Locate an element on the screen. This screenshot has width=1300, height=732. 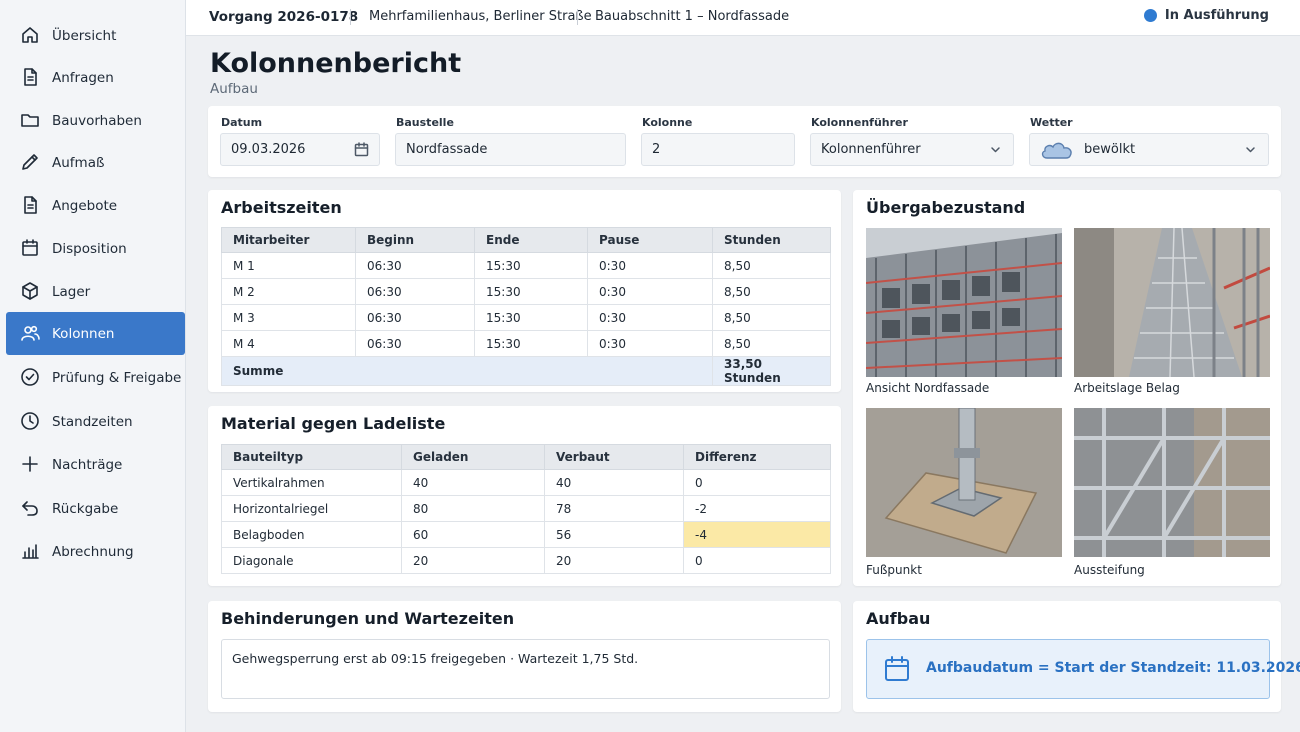
table-cell: 40 is located at coordinates (473, 482).